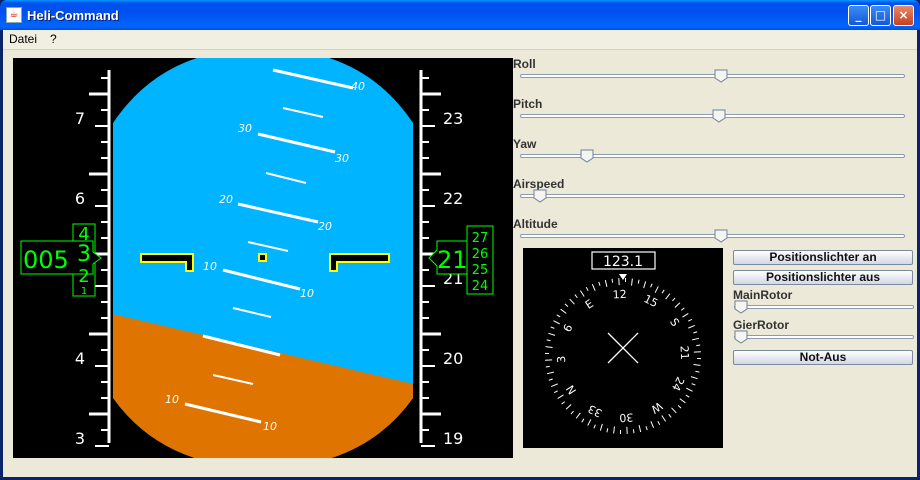 This screenshot has width=920, height=480. What do you see at coordinates (245, 128) in the screenshot?
I see `pitch-label: 30` at bounding box center [245, 128].